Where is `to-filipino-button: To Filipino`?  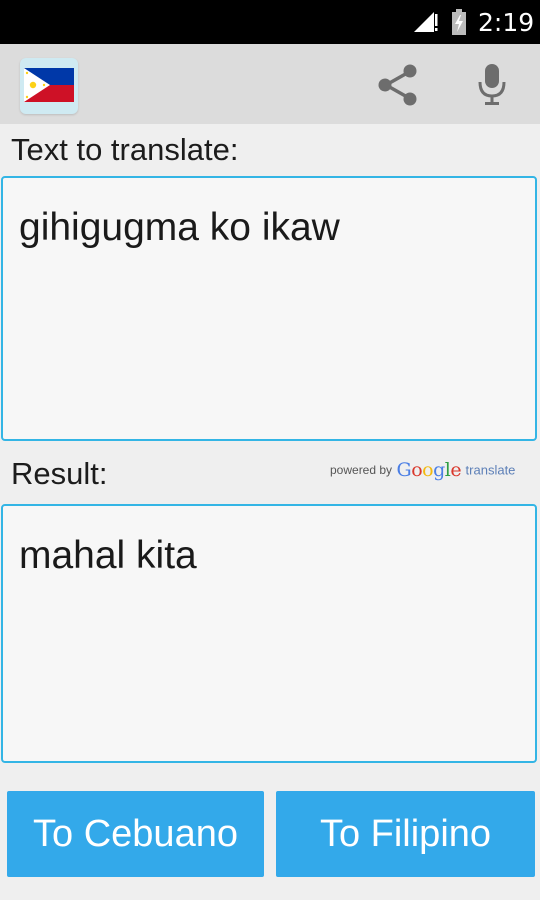 to-filipino-button: To Filipino is located at coordinates (405, 834).